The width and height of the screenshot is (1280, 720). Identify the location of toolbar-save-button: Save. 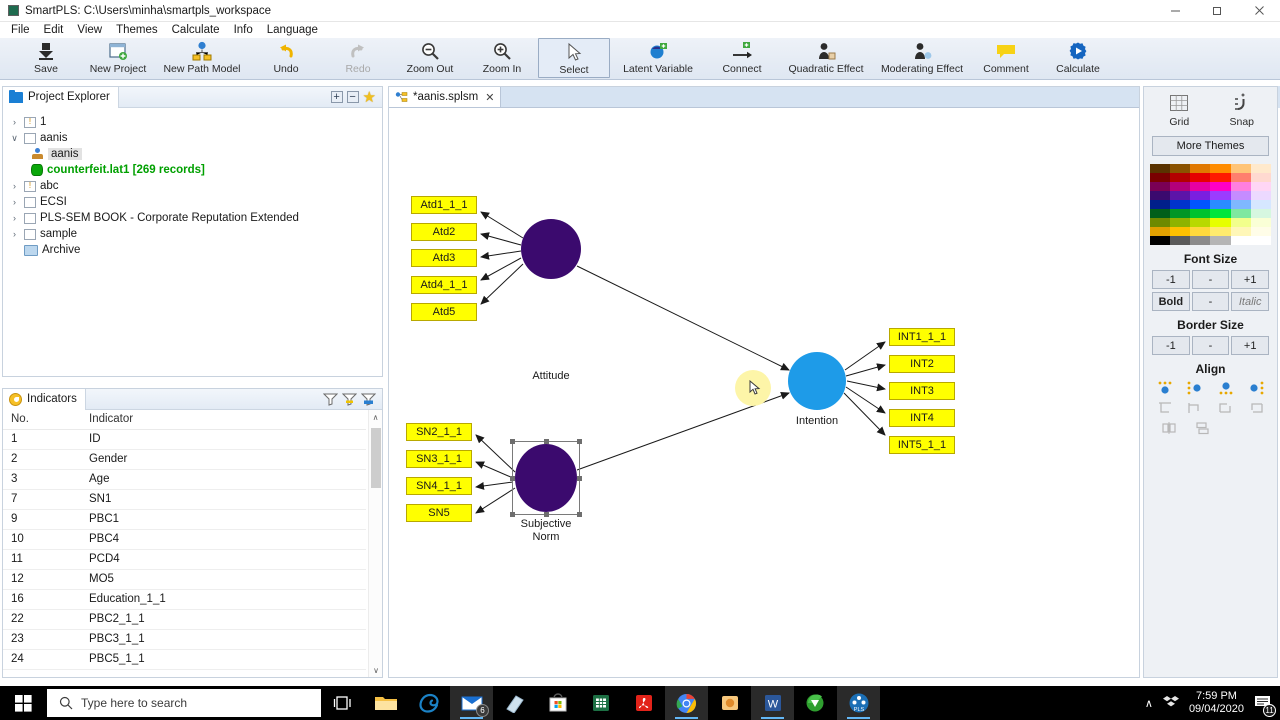
(46, 58).